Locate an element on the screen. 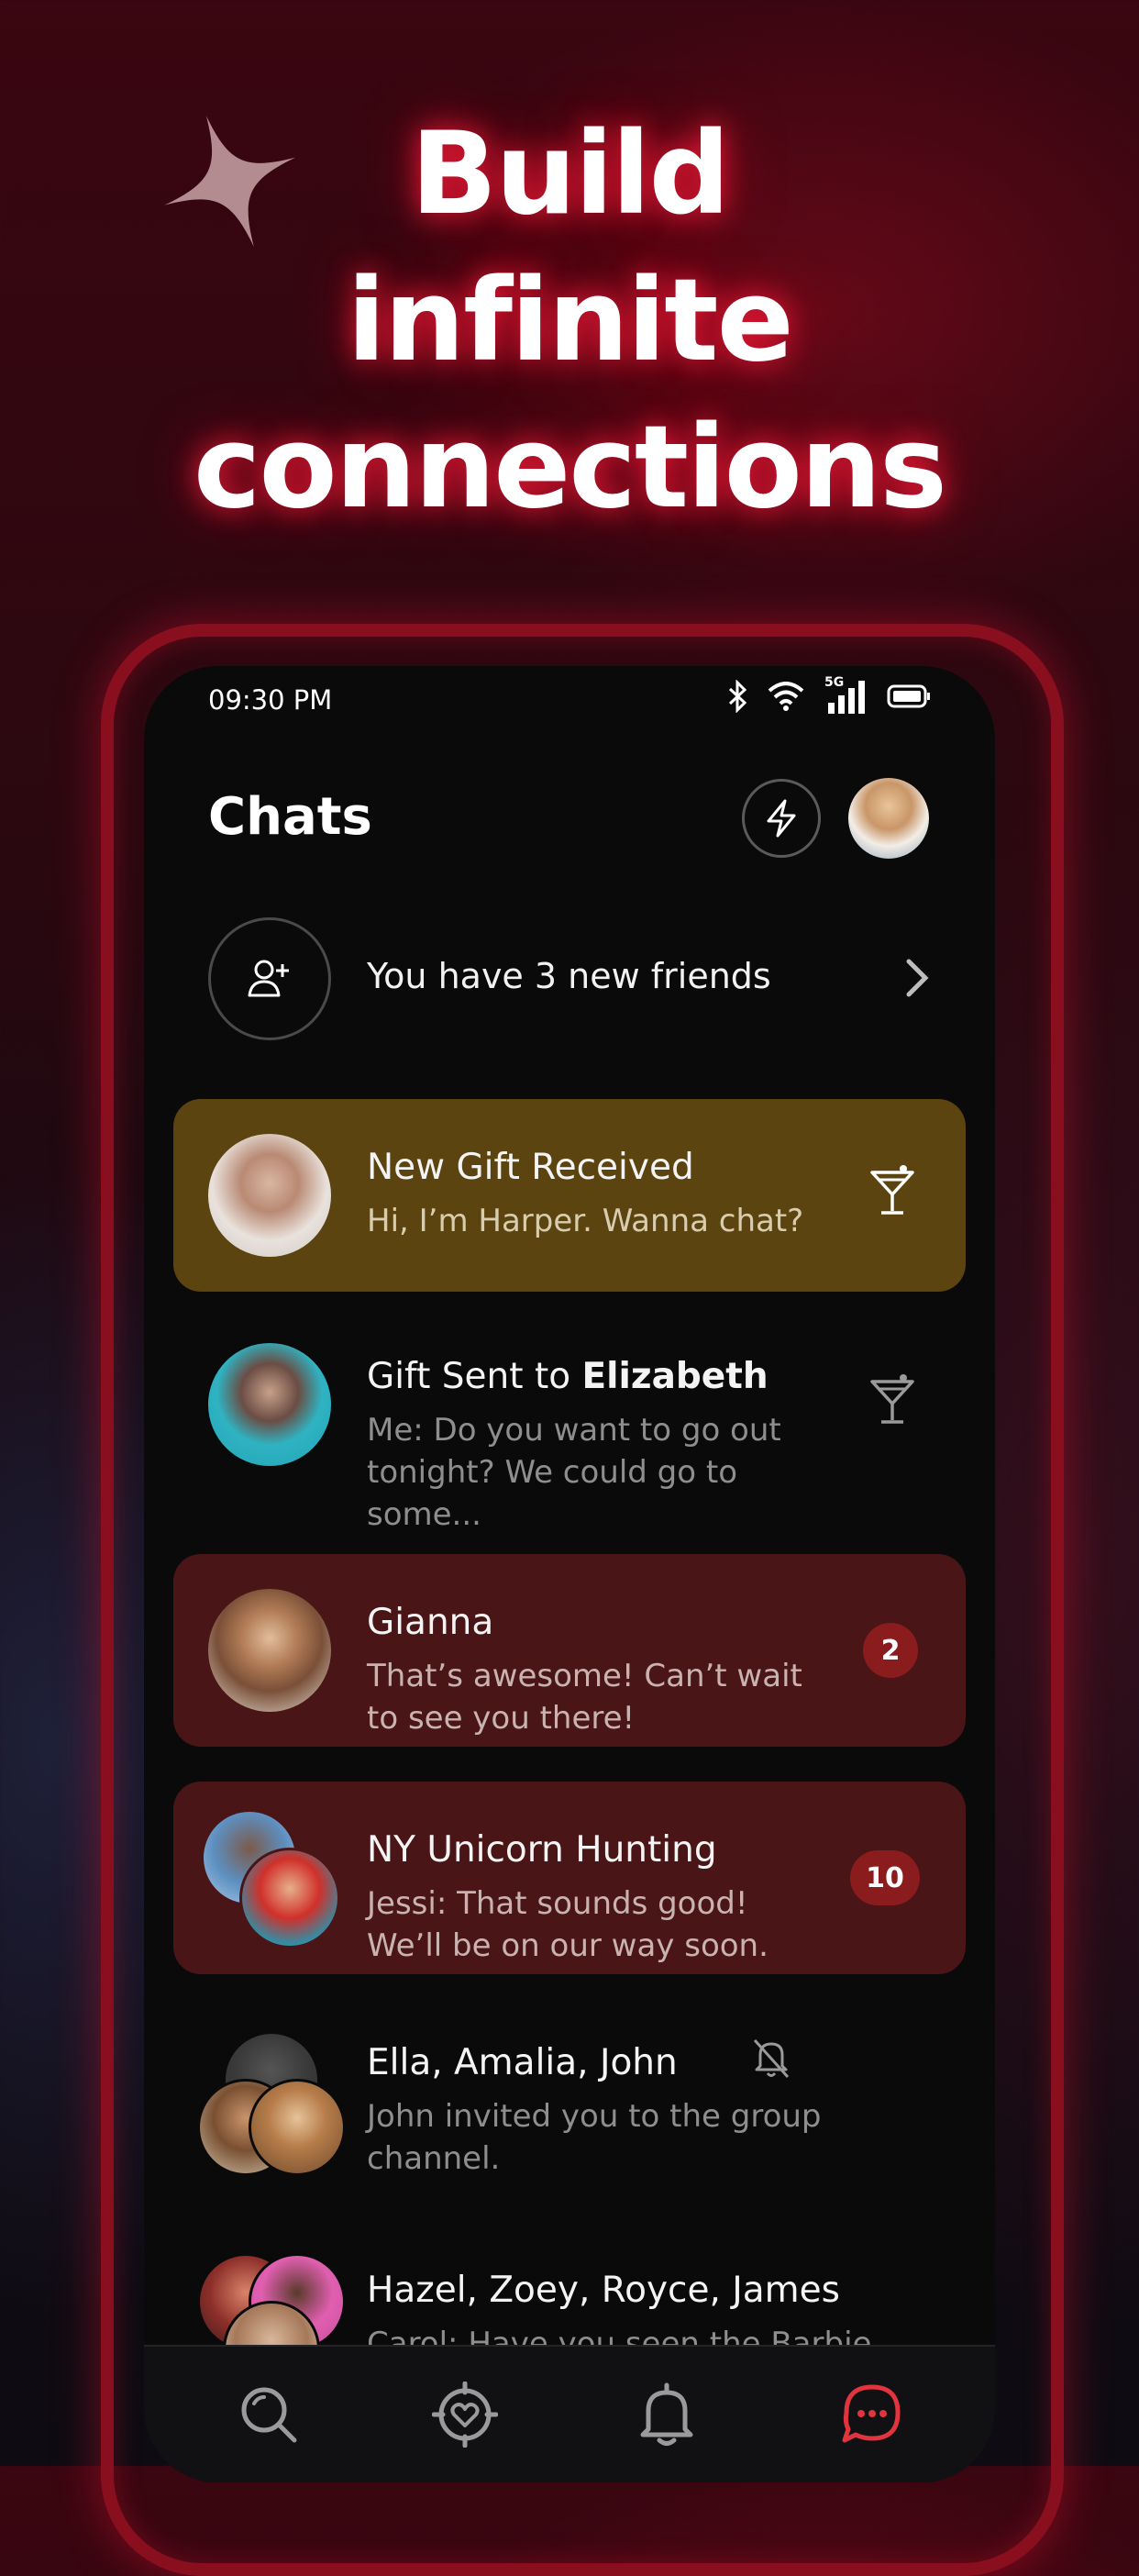 The width and height of the screenshot is (1139, 2576). bluetooth-icon is located at coordinates (737, 696).